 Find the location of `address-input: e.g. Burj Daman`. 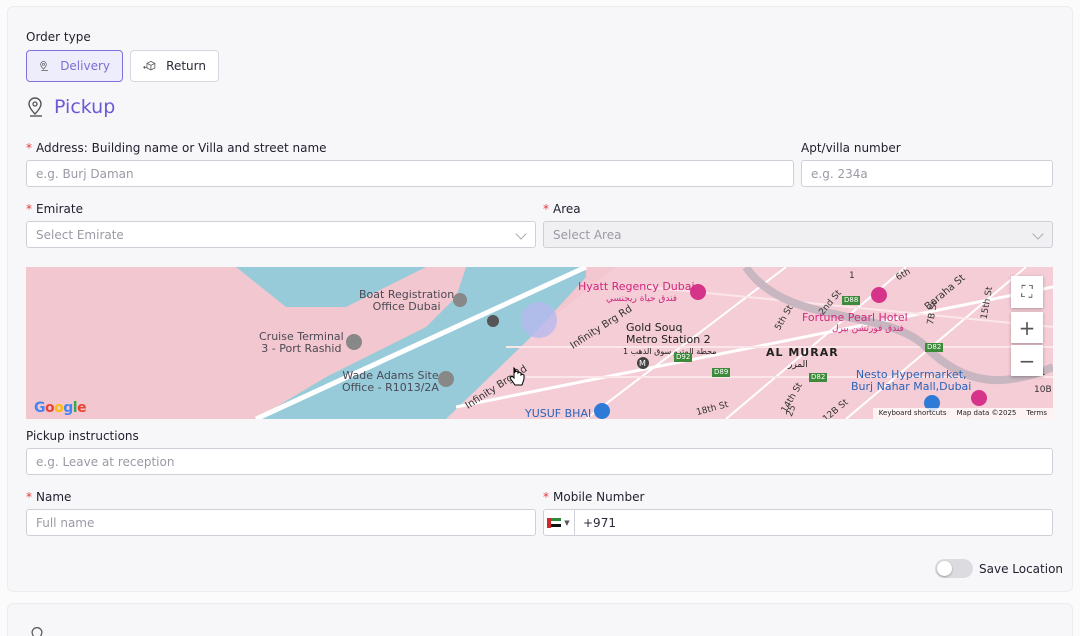

address-input: e.g. Burj Daman is located at coordinates (410, 173).